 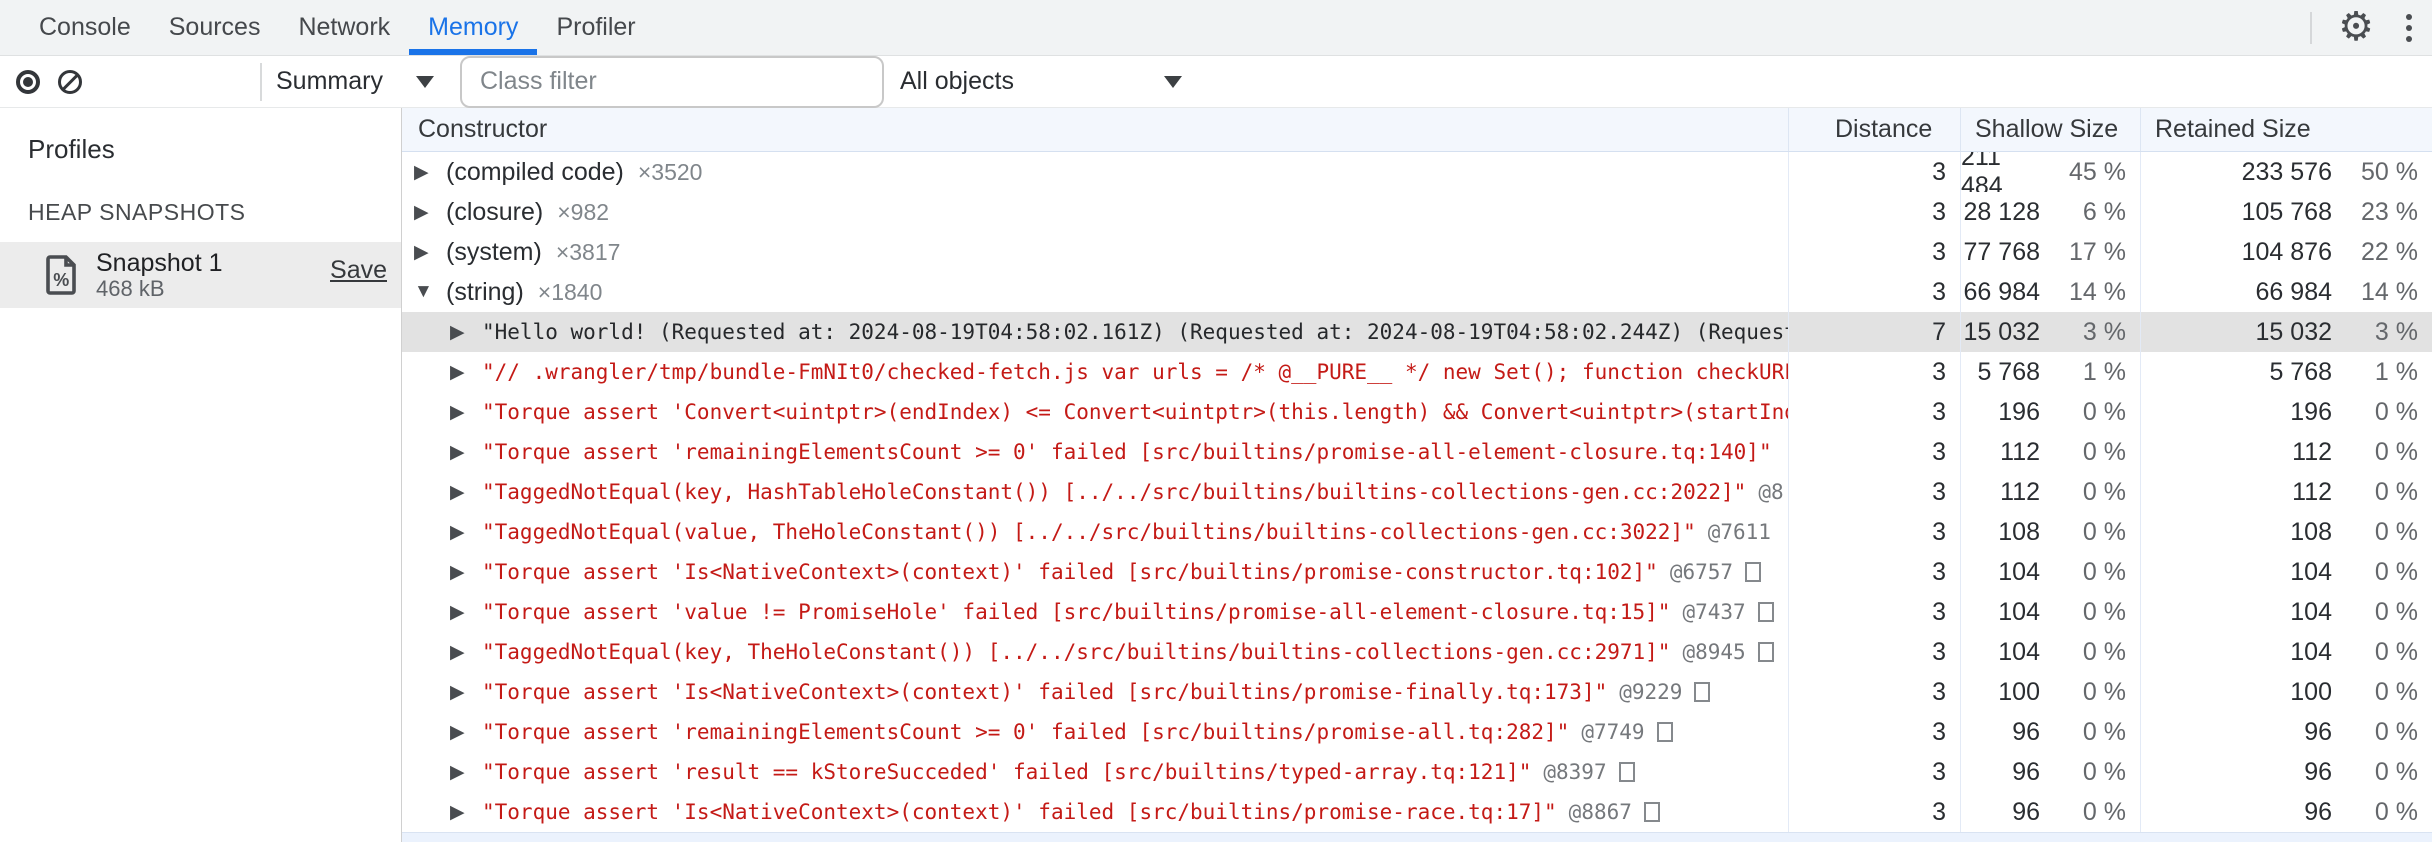 I want to click on constructor-group-row: ▼ (string) ×1840 3 66 984 14 % 66 984 14 %, so click(x=1417, y=292).